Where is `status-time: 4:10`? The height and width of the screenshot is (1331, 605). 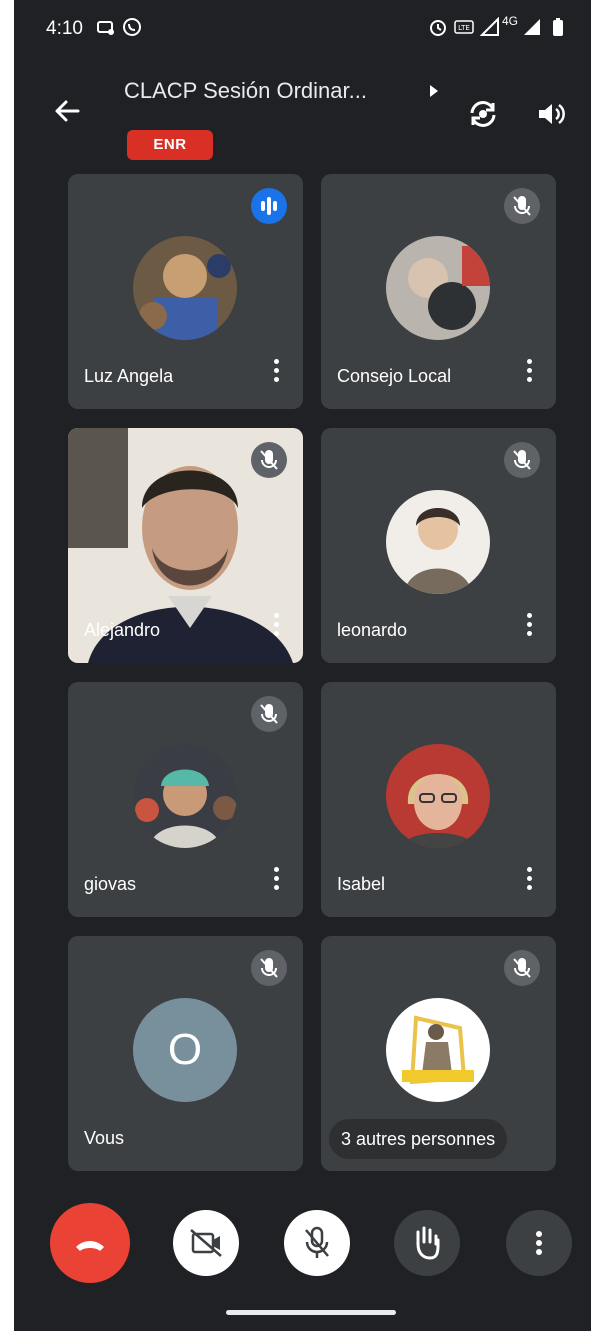
status-time: 4:10 is located at coordinates (64, 28).